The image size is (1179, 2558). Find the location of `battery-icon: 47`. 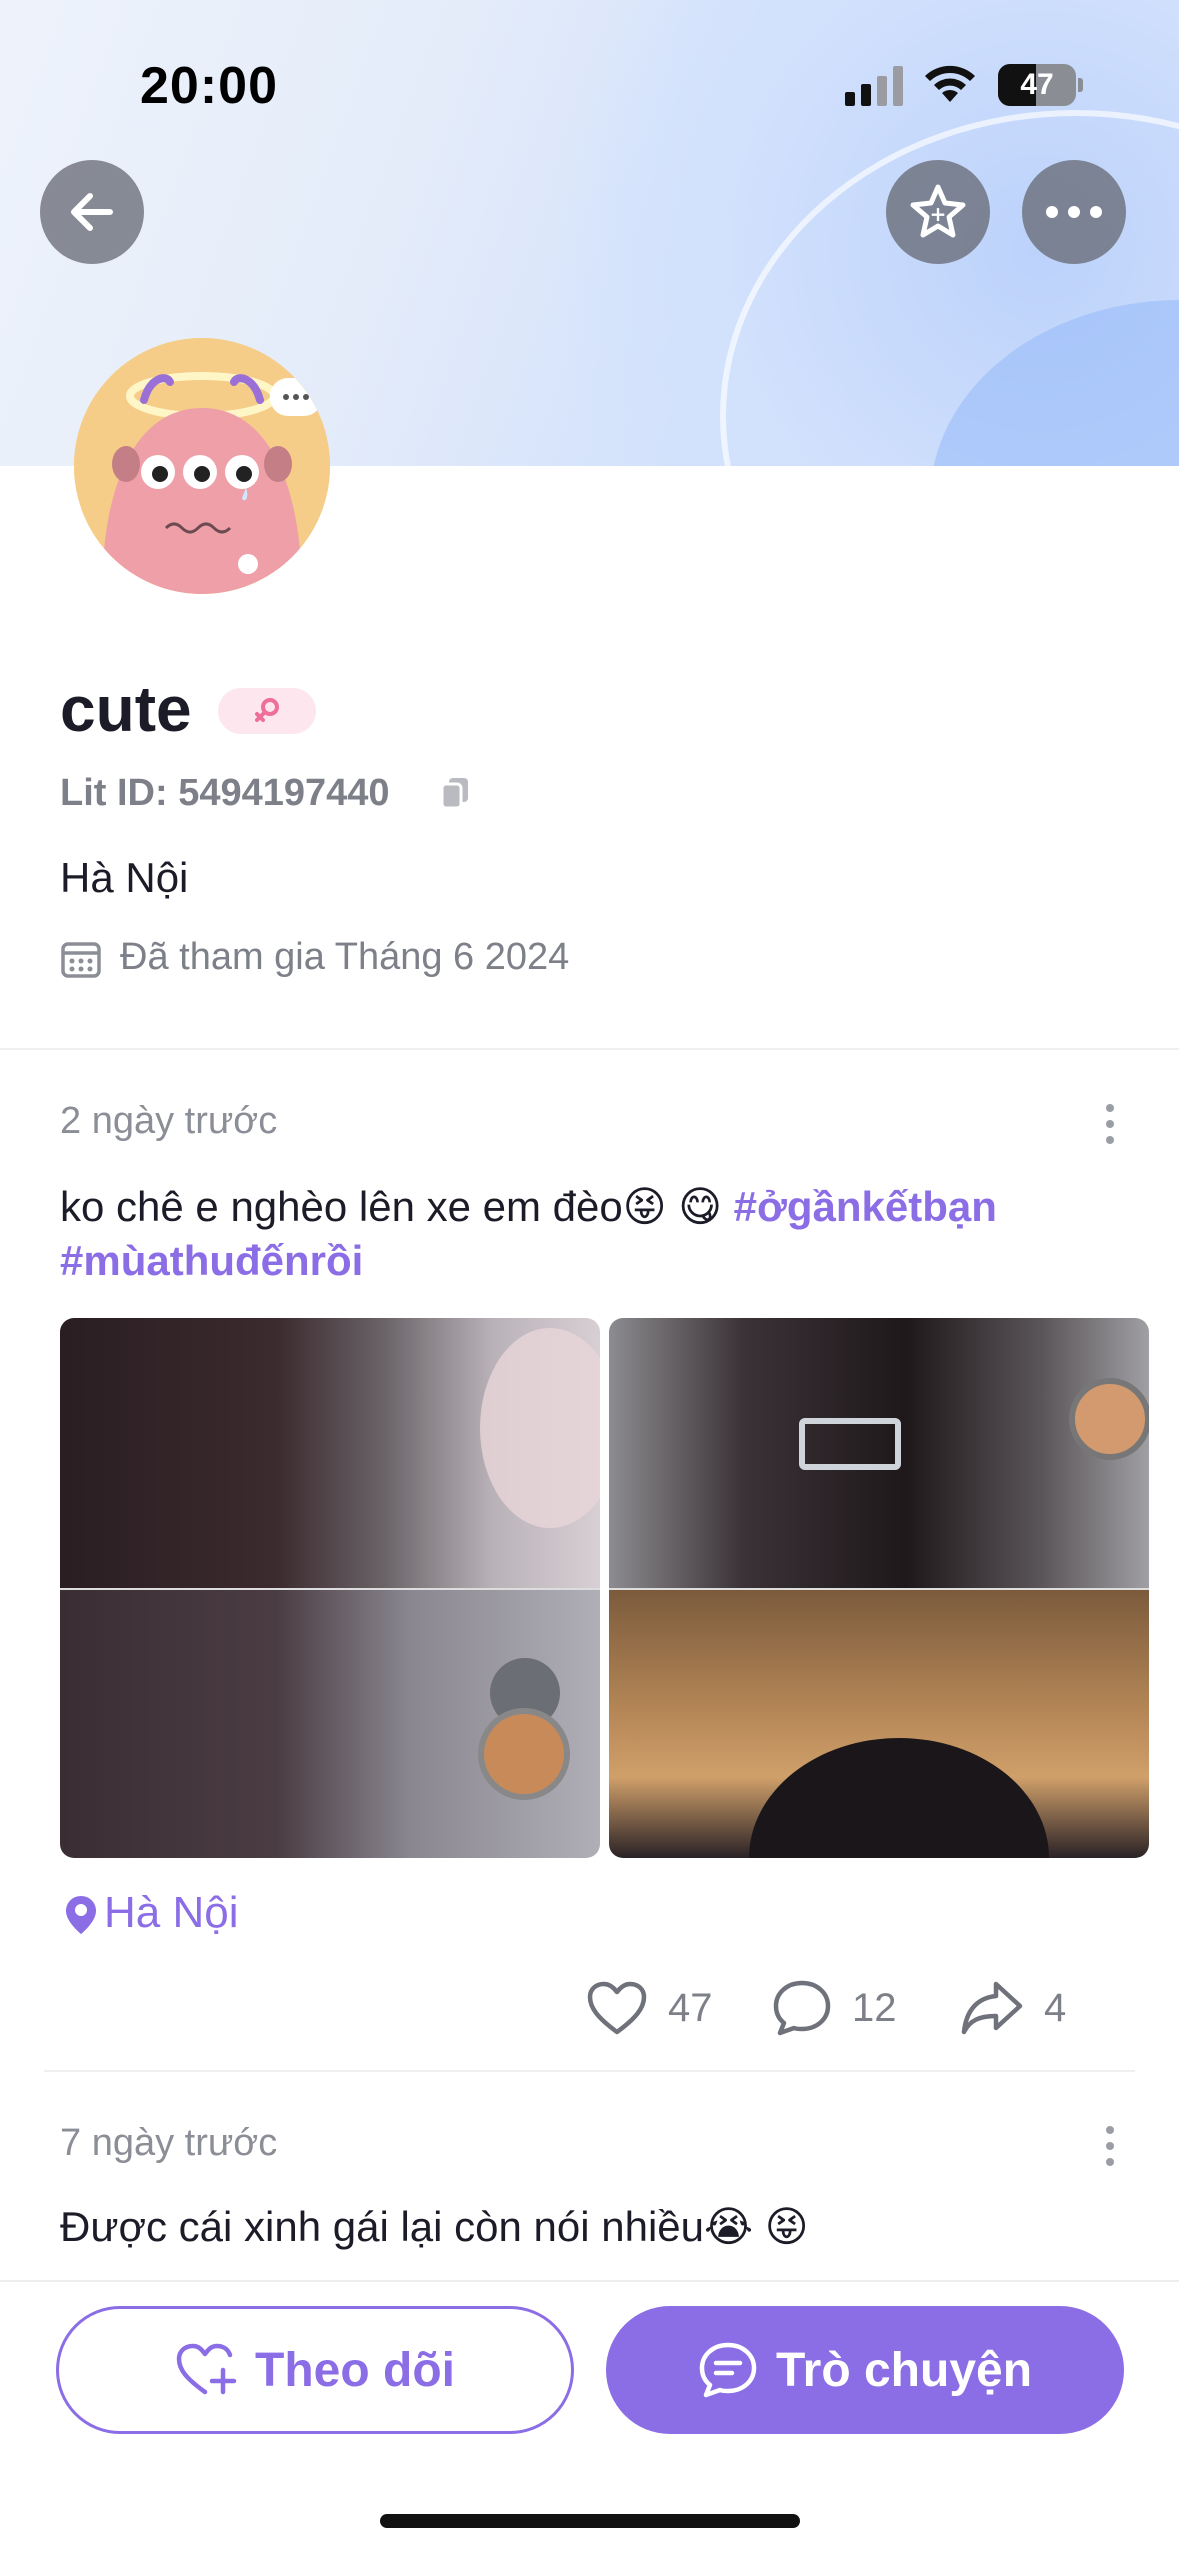

battery-icon: 47 is located at coordinates (1040, 85).